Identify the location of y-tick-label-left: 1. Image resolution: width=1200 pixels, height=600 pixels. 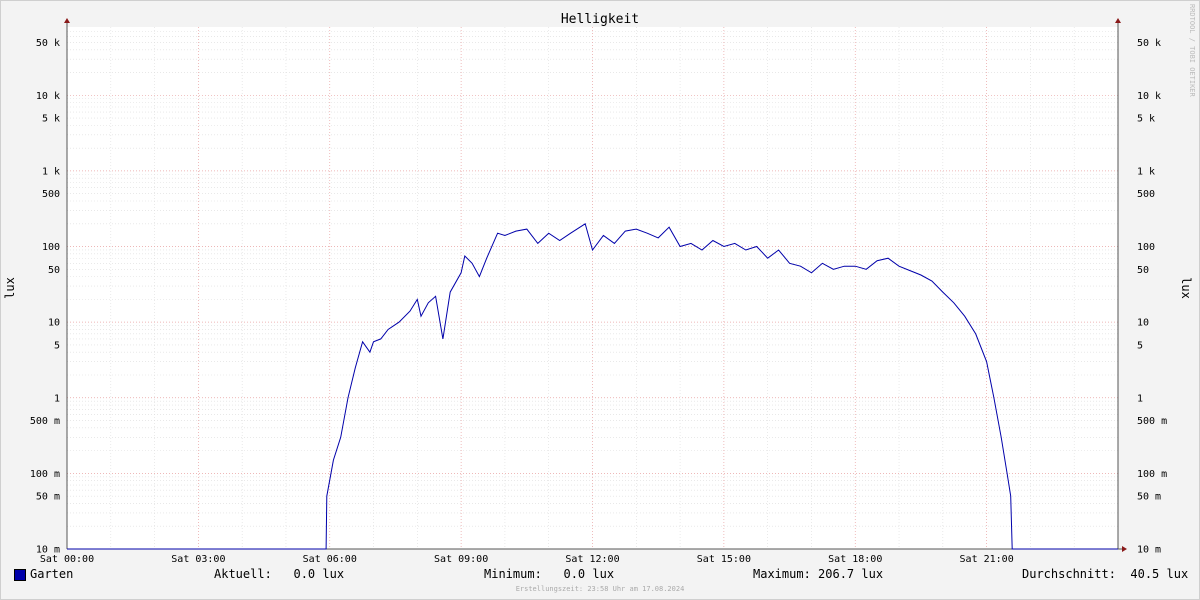
(57, 398).